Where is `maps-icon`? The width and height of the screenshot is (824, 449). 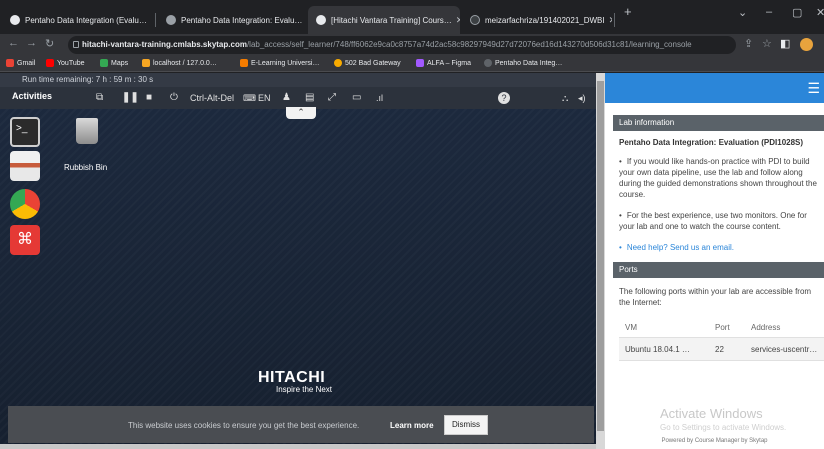
maps-icon is located at coordinates (104, 63).